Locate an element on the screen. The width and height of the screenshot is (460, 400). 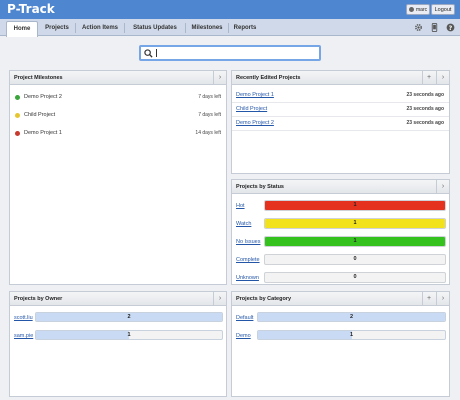
tab-action-items: Action Items is located at coordinates (100, 28).